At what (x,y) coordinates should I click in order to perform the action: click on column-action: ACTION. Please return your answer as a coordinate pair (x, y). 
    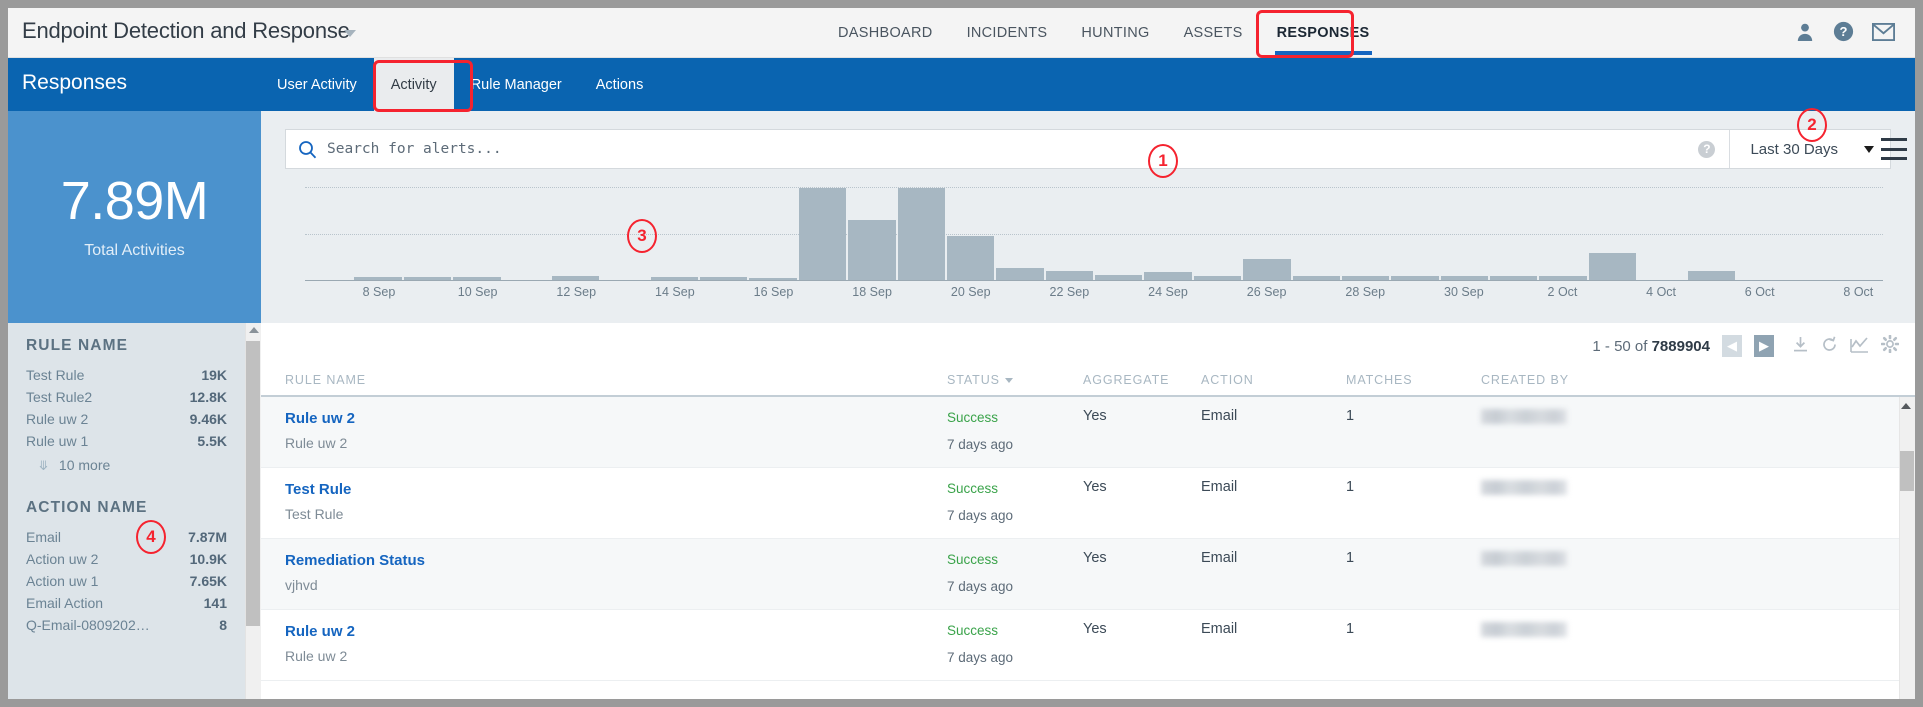
    Looking at the image, I should click on (1227, 380).